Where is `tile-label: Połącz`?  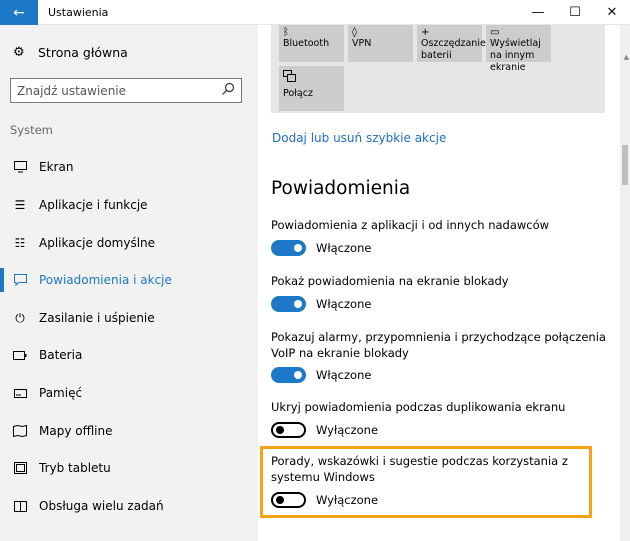
tile-label: Połącz is located at coordinates (298, 93).